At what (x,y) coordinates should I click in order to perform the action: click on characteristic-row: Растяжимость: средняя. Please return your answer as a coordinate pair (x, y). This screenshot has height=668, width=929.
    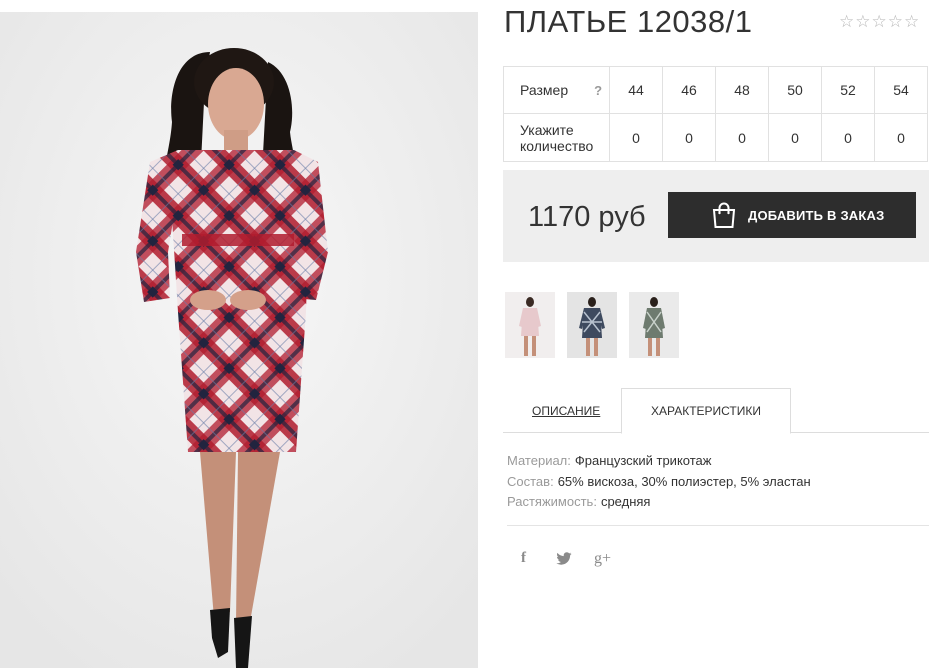
    Looking at the image, I should click on (659, 502).